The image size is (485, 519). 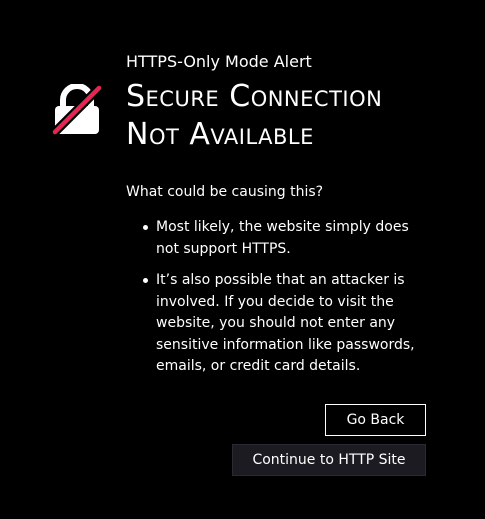 I want to click on go-back-button: Go Back, so click(x=375, y=420).